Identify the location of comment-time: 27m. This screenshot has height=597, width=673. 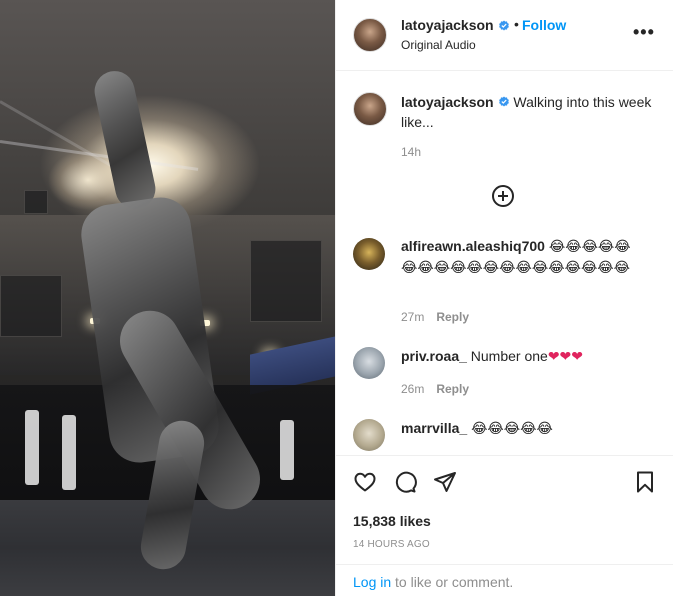
(412, 317).